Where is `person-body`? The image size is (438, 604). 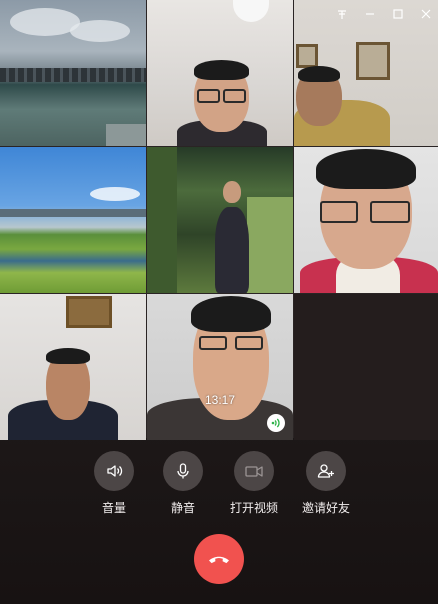
person-body is located at coordinates (232, 250).